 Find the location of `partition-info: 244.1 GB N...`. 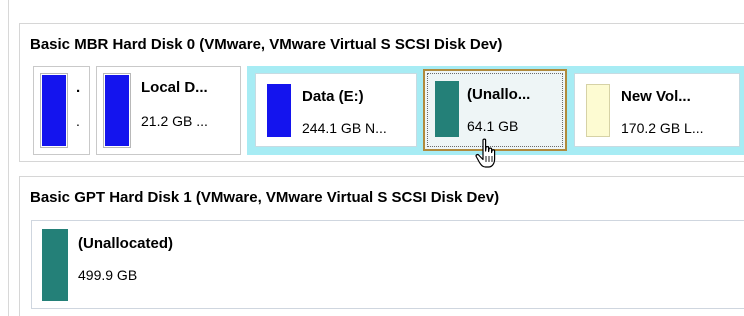

partition-info: 244.1 GB N... is located at coordinates (344, 128).